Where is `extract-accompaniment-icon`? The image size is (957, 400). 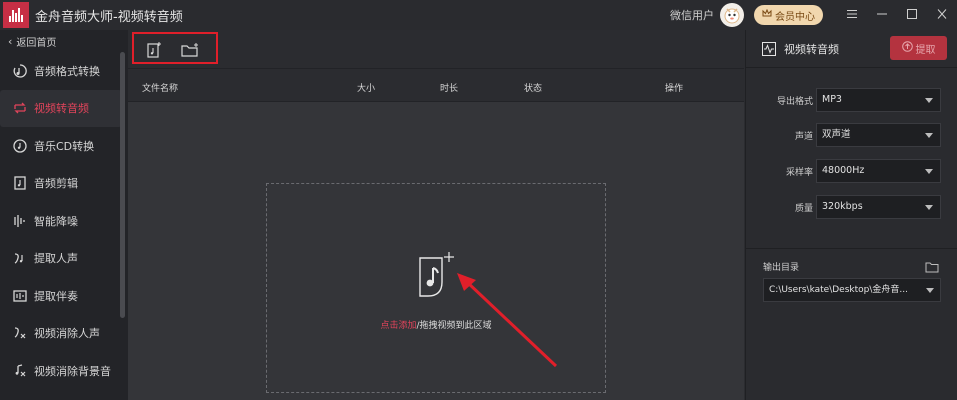
extract-accompaniment-icon is located at coordinates (20, 296).